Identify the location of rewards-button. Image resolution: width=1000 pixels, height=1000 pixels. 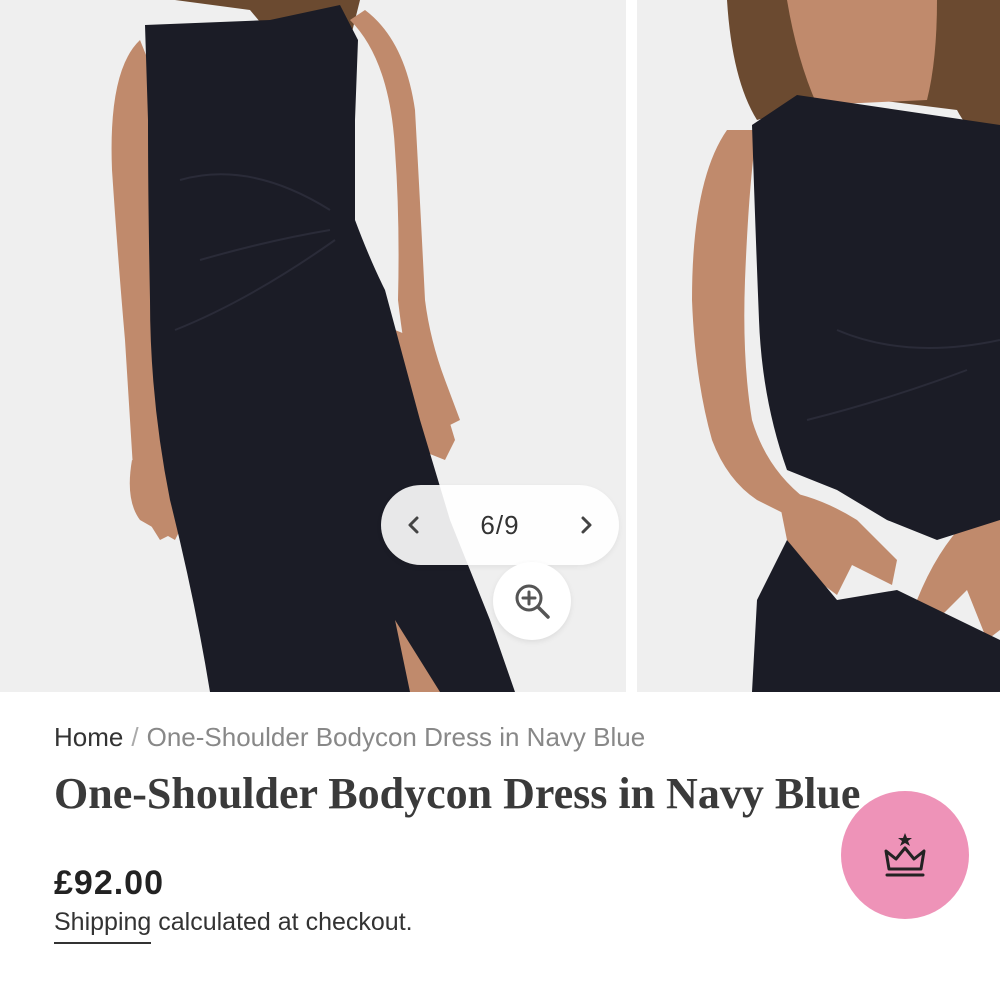
(905, 855).